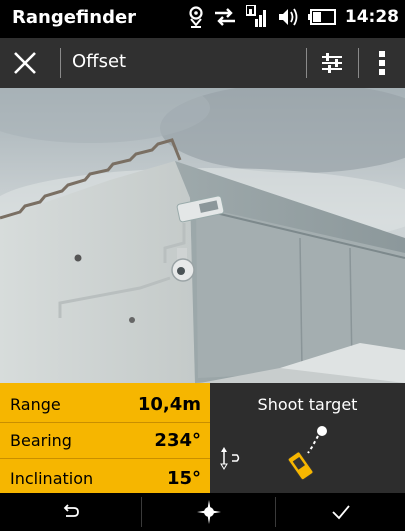 This screenshot has height=531, width=405. Describe the element at coordinates (177, 440) in the screenshot. I see `measurement-value: 234°` at that location.